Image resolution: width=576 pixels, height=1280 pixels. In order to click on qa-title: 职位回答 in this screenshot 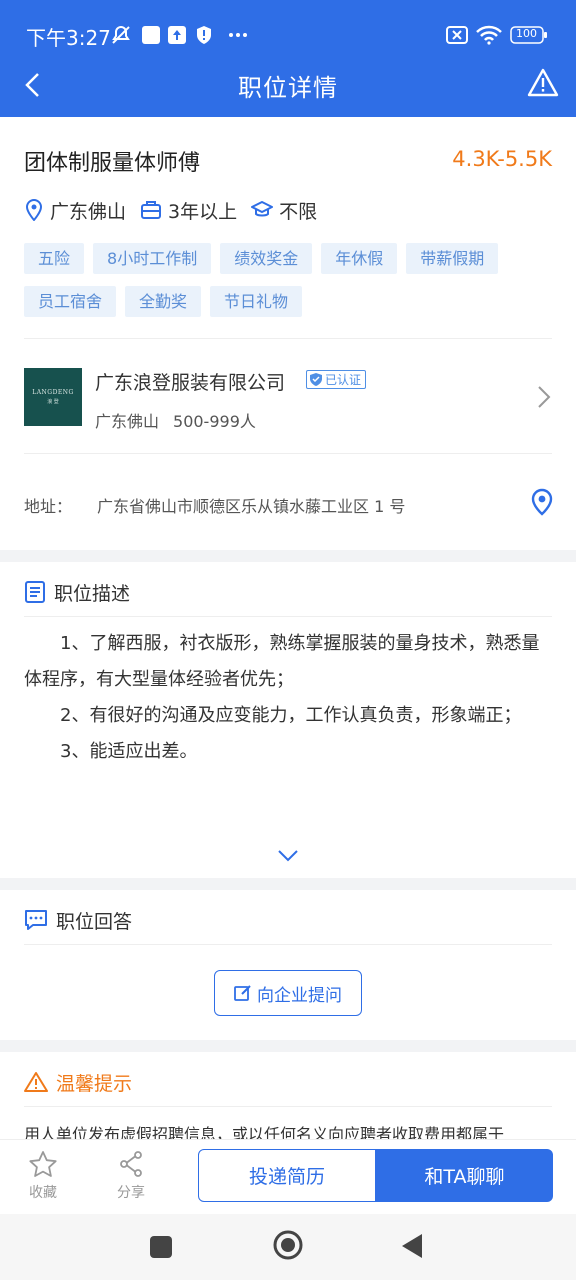, I will do `click(94, 921)`.